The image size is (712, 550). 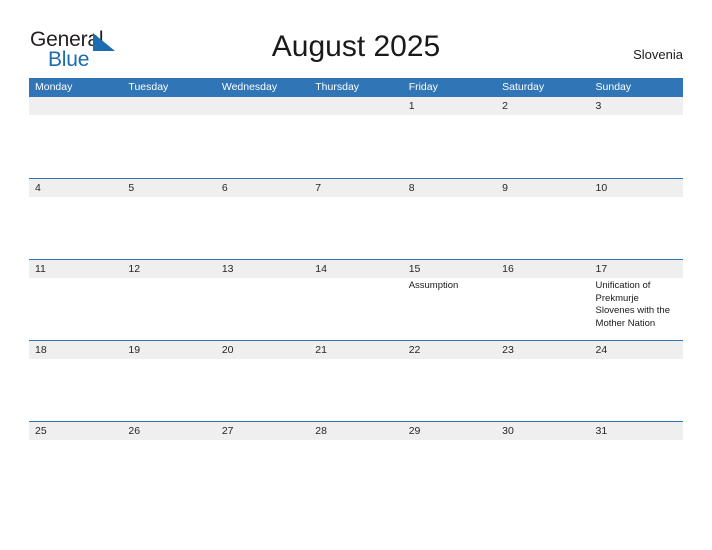 What do you see at coordinates (262, 350) in the screenshot?
I see `day-number: 20` at bounding box center [262, 350].